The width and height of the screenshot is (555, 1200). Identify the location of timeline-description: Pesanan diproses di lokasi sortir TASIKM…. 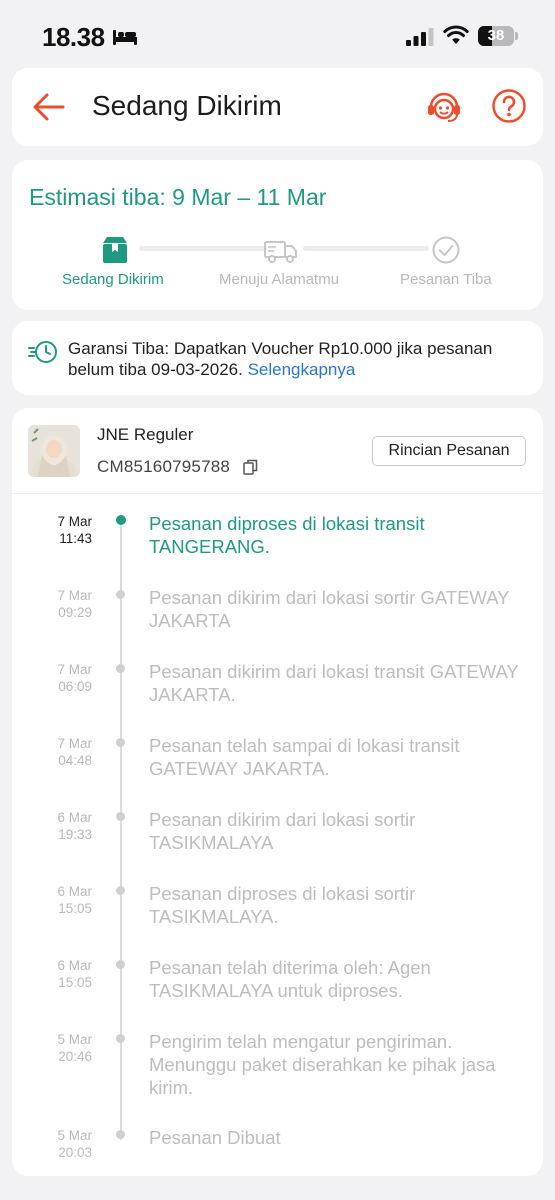
(282, 905).